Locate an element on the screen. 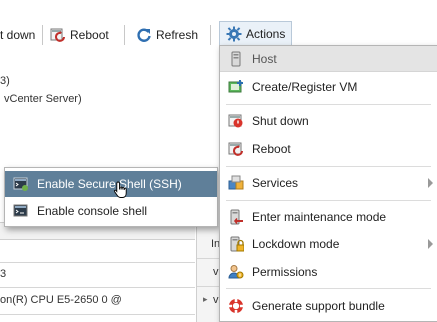 This screenshot has width=437, height=322. maintenance-icon is located at coordinates (236, 217).